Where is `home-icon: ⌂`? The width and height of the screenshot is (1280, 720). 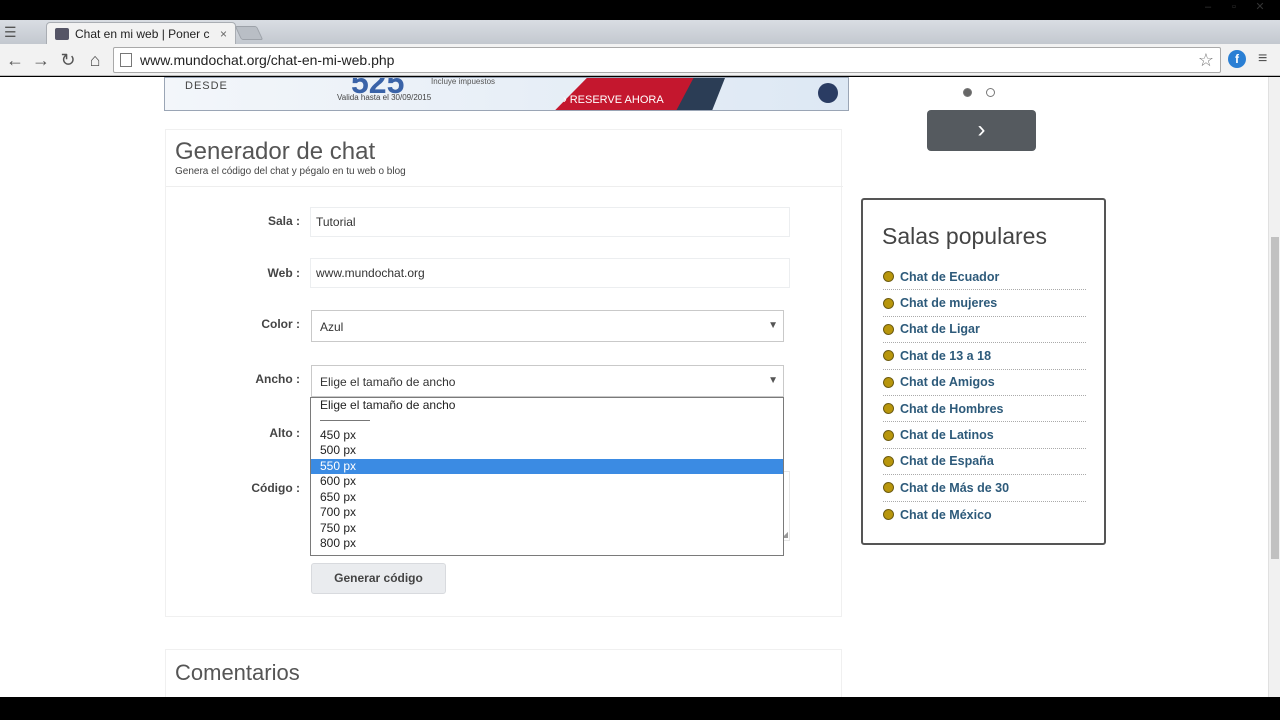 home-icon: ⌂ is located at coordinates (95, 60).